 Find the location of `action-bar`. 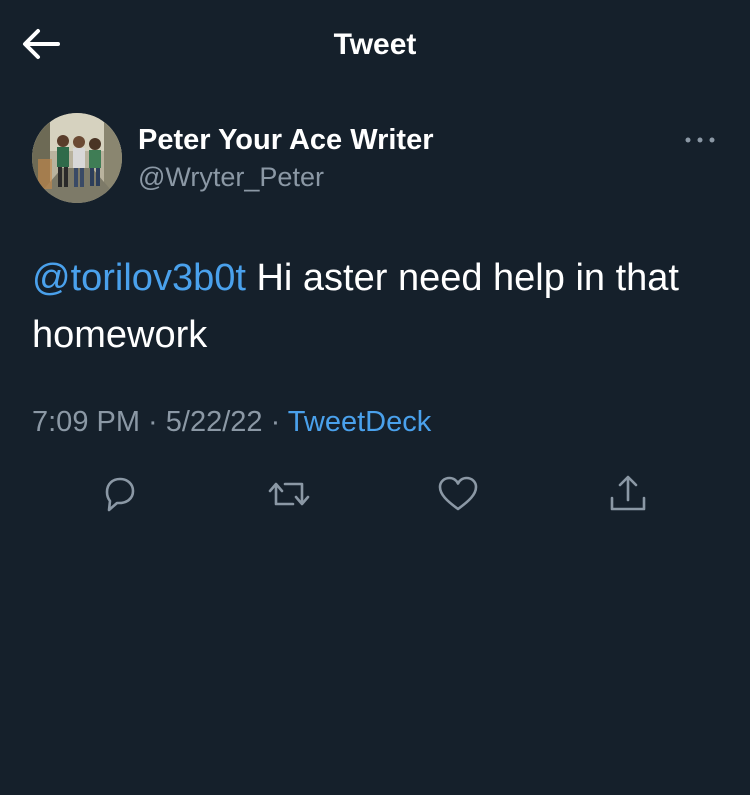

action-bar is located at coordinates (375, 495).